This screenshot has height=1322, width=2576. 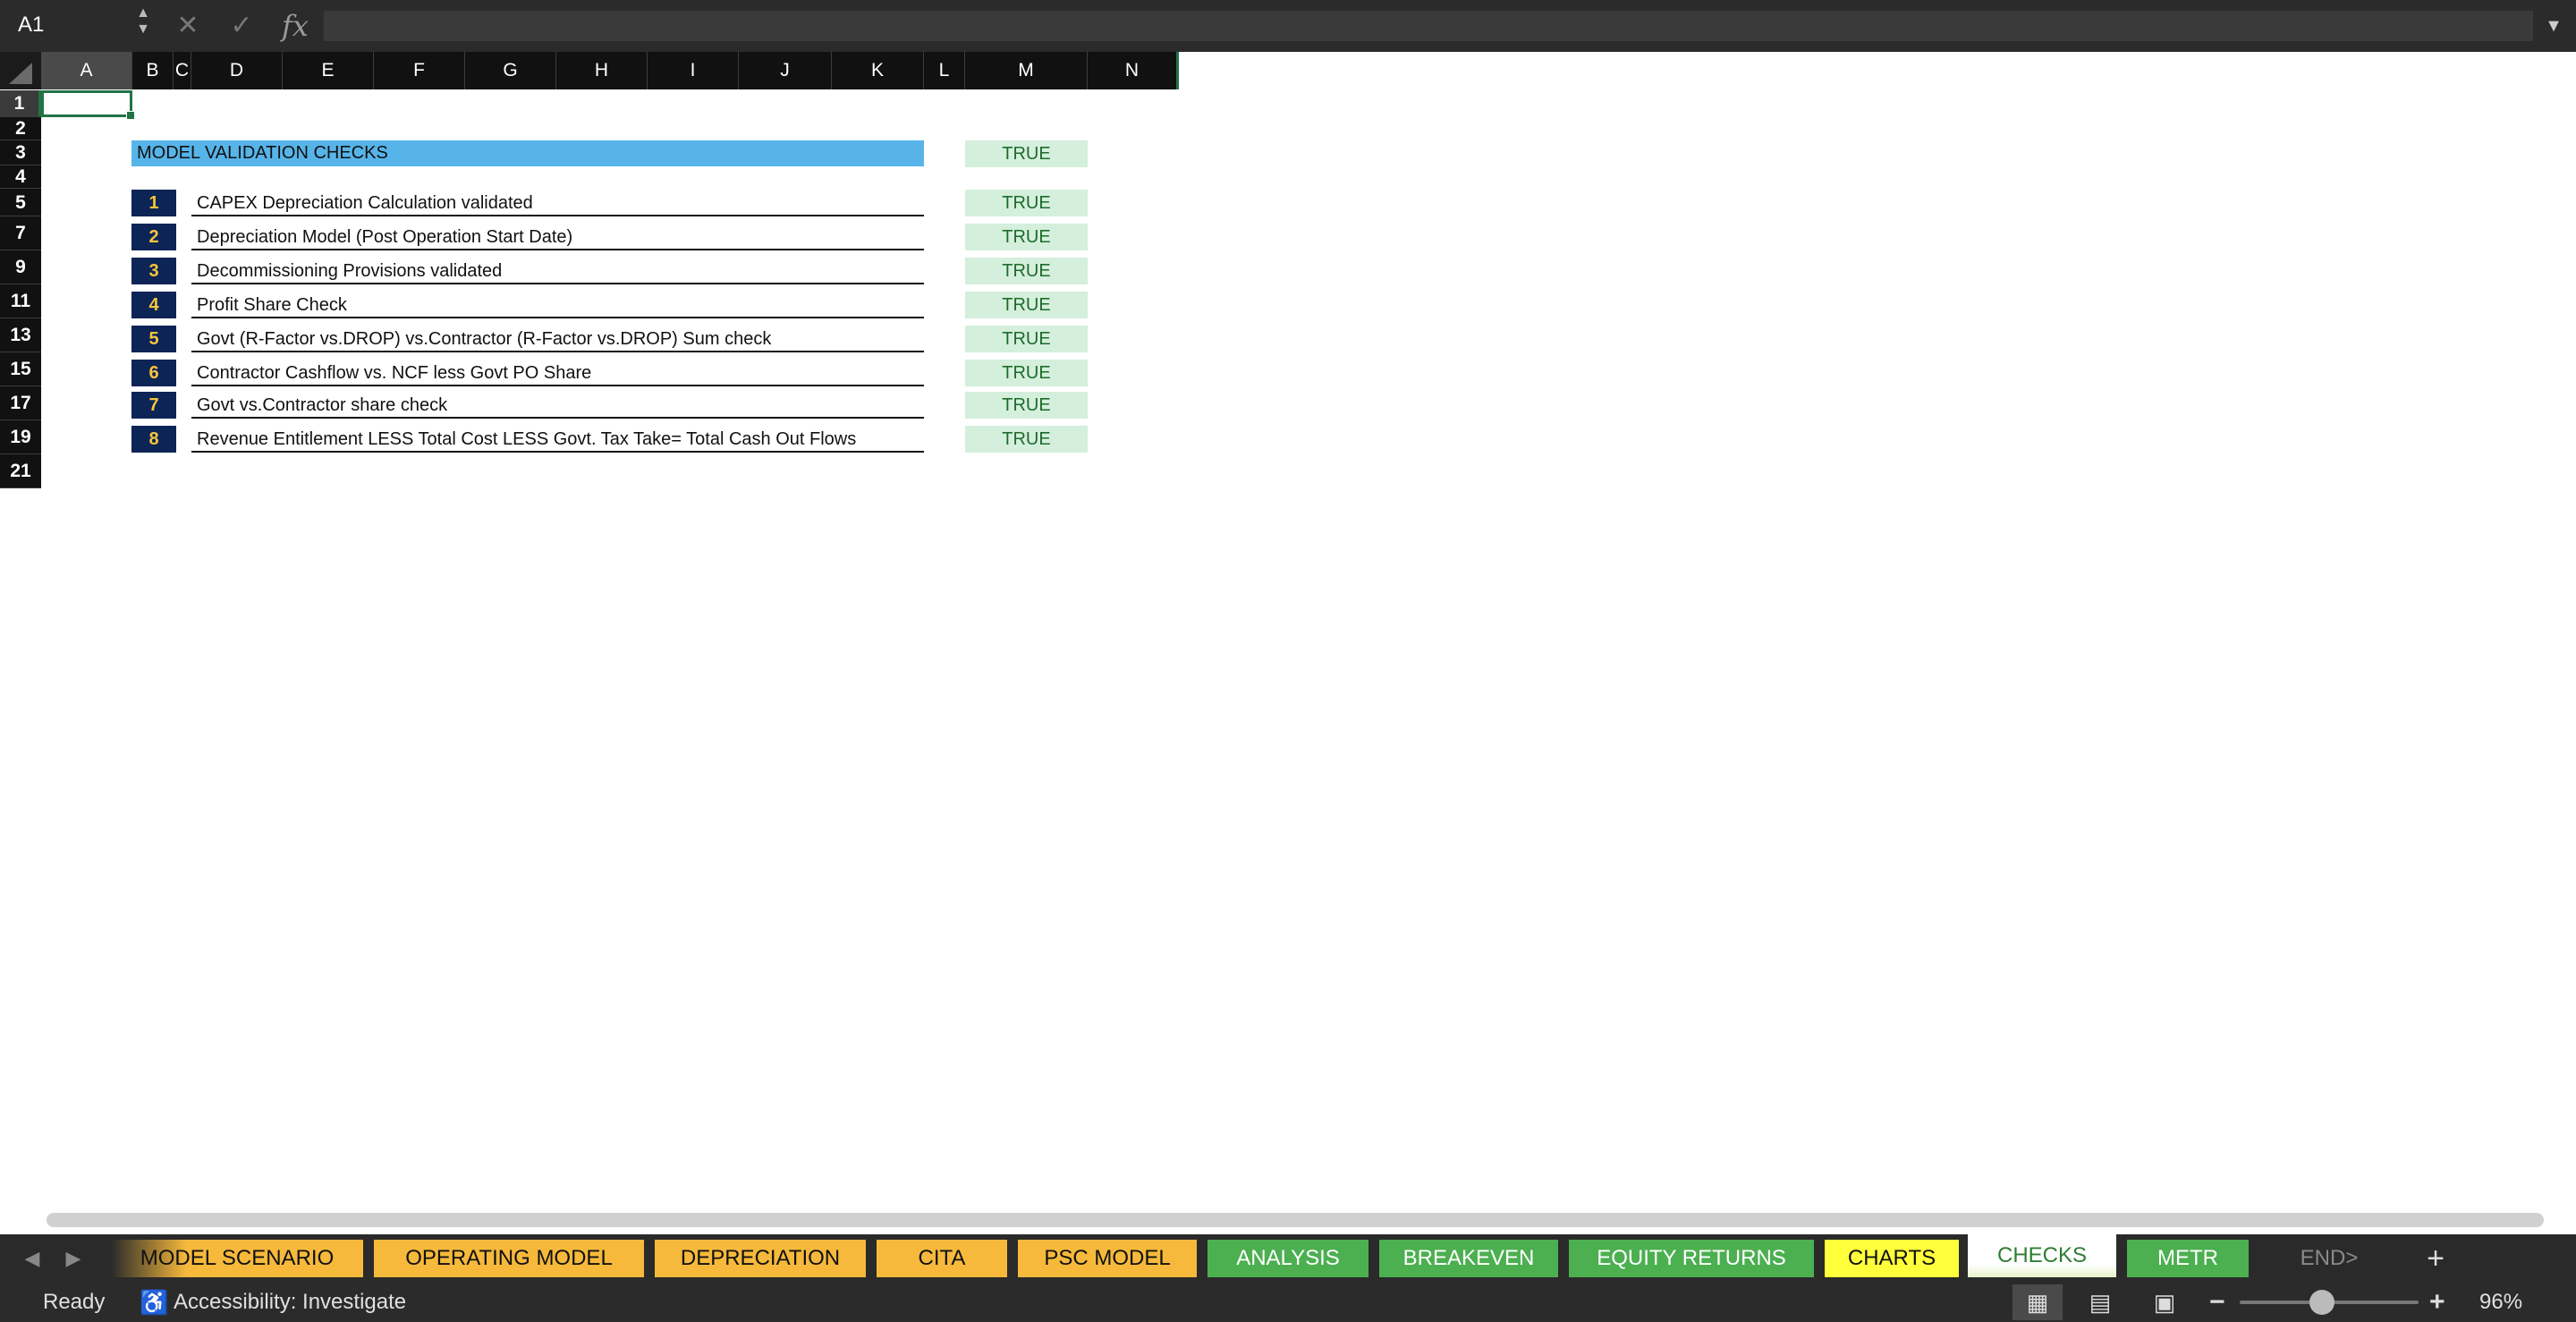 What do you see at coordinates (153, 405) in the screenshot?
I see `check-number: 7` at bounding box center [153, 405].